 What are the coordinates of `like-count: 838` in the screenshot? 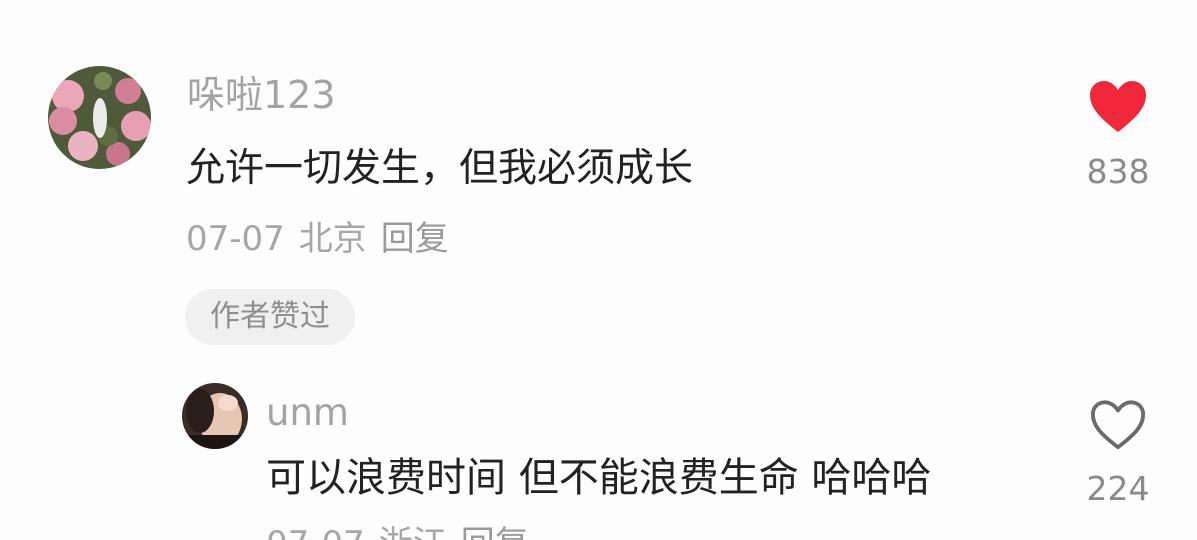 It's located at (1118, 171).